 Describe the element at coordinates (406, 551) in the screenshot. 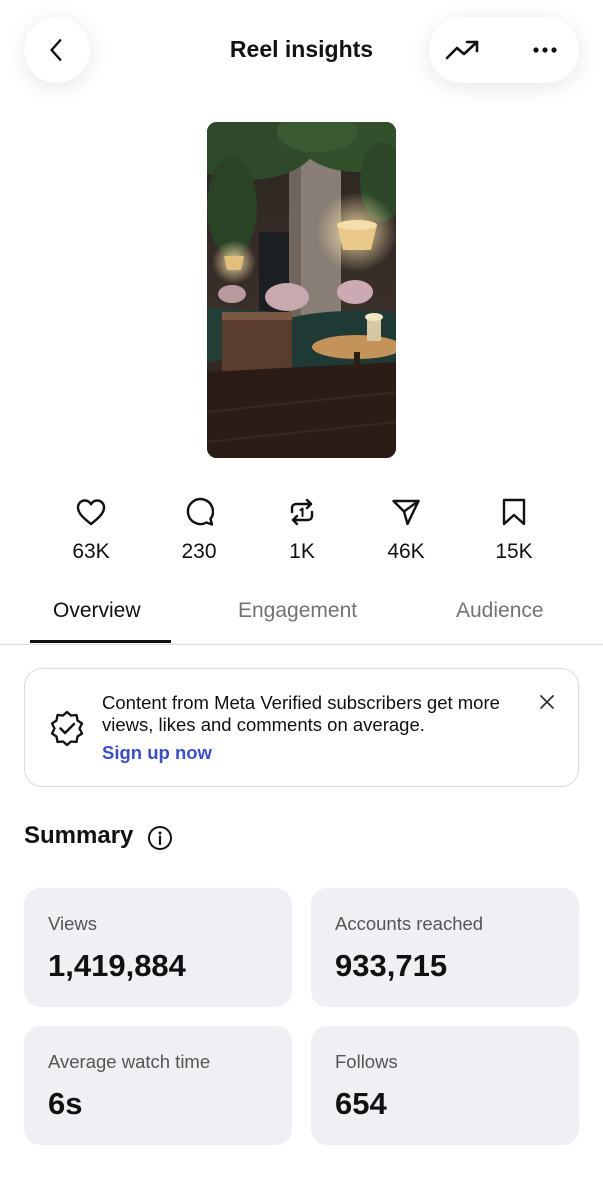

I see `shares-count: 46K` at that location.